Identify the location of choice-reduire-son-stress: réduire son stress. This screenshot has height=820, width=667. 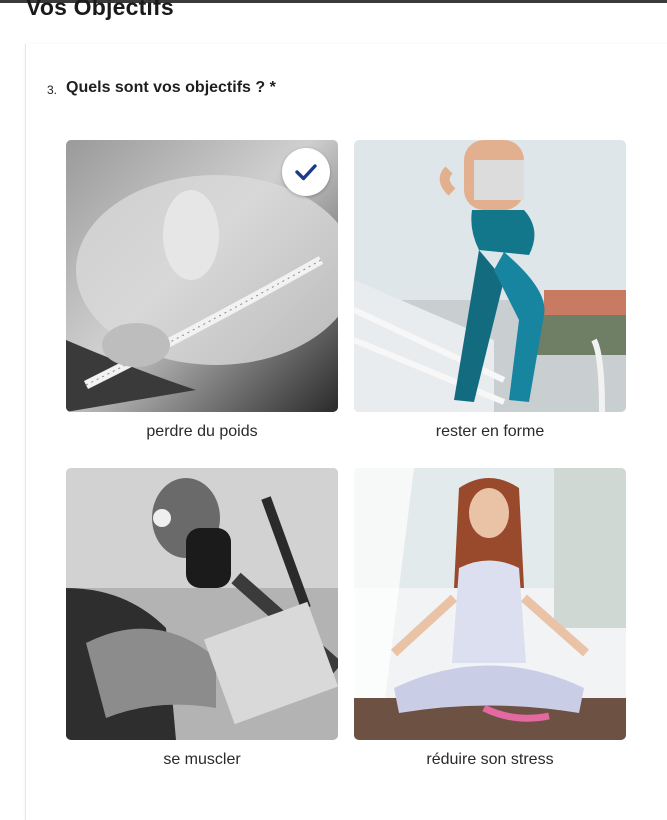
(490, 618).